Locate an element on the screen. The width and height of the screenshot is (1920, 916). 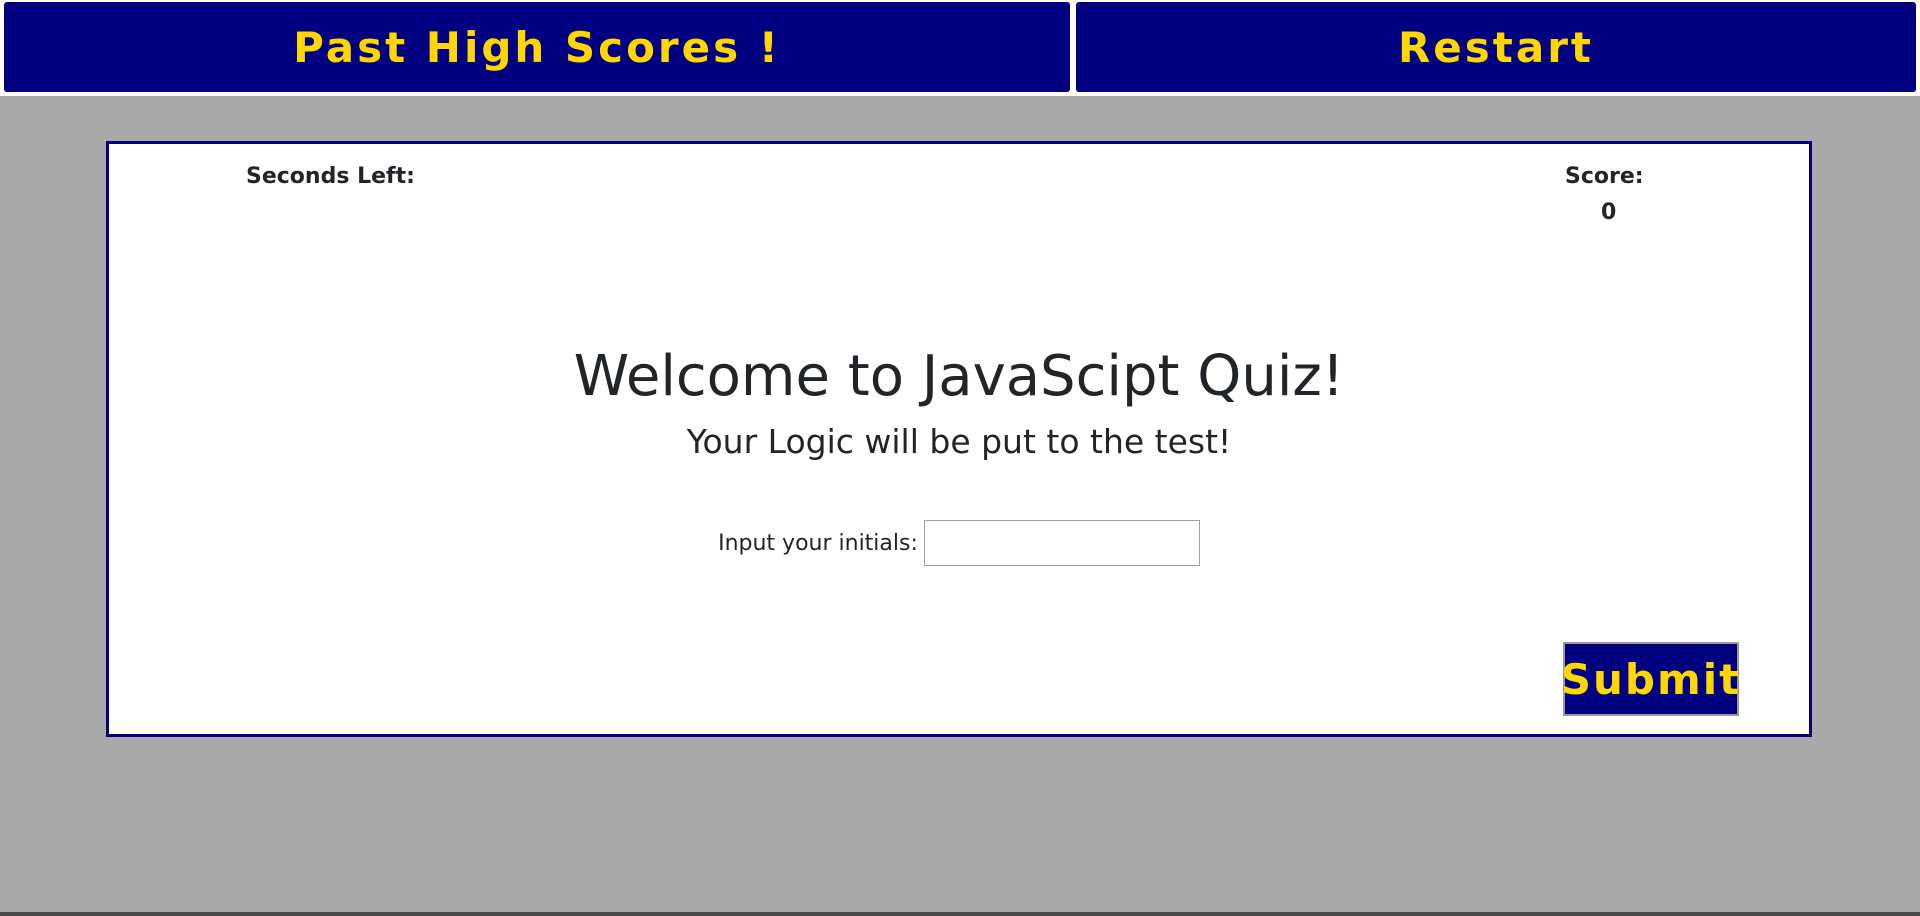
restart-button: Restart is located at coordinates (1496, 47).